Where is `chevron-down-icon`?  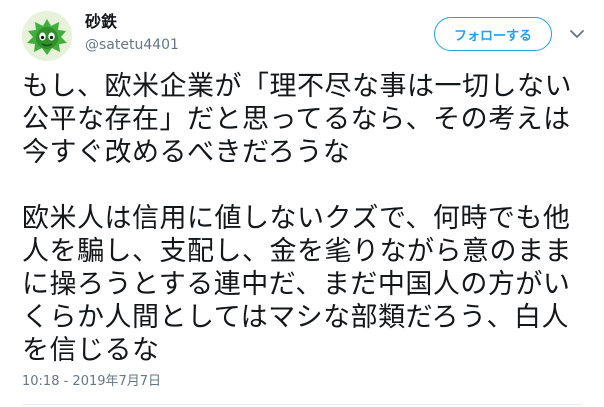
chevron-down-icon is located at coordinates (577, 33).